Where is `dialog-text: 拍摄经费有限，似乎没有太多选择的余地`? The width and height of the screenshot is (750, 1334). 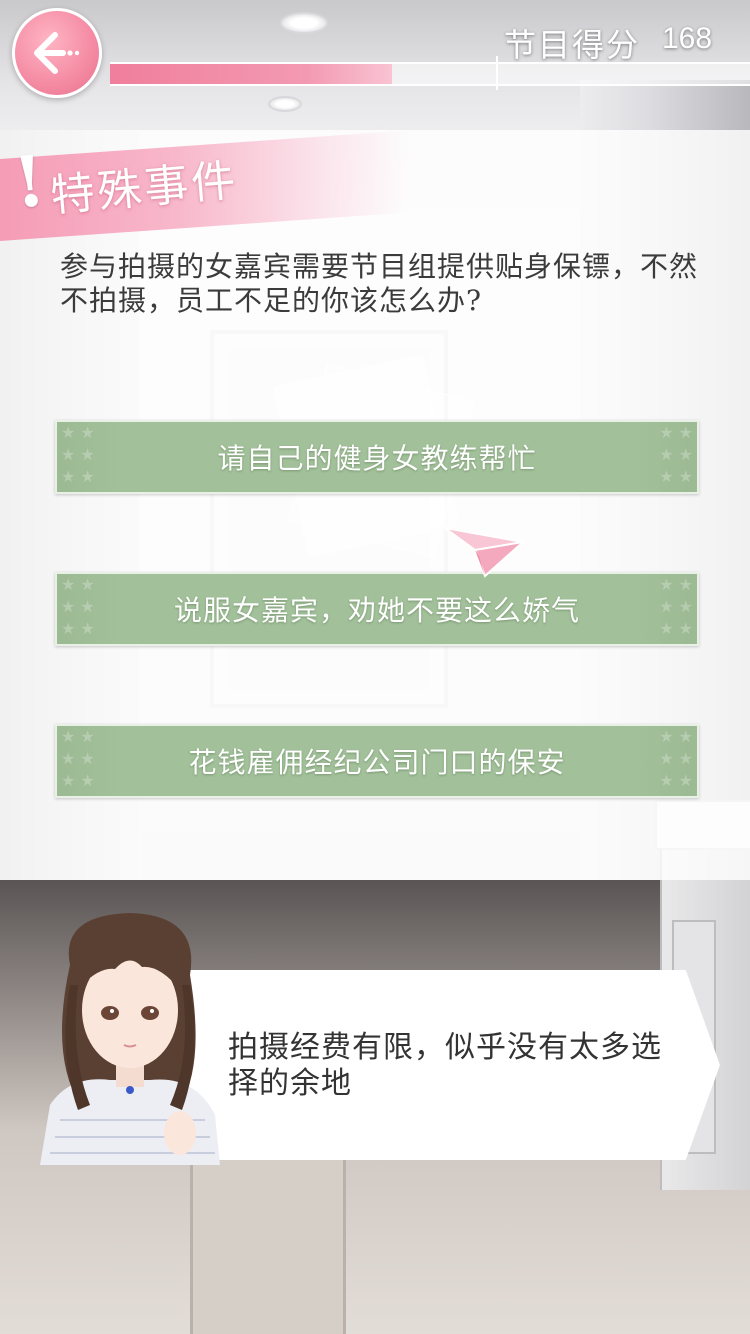
dialog-text: 拍摄经费有限，似乎没有太多选择的余地 is located at coordinates (445, 1065).